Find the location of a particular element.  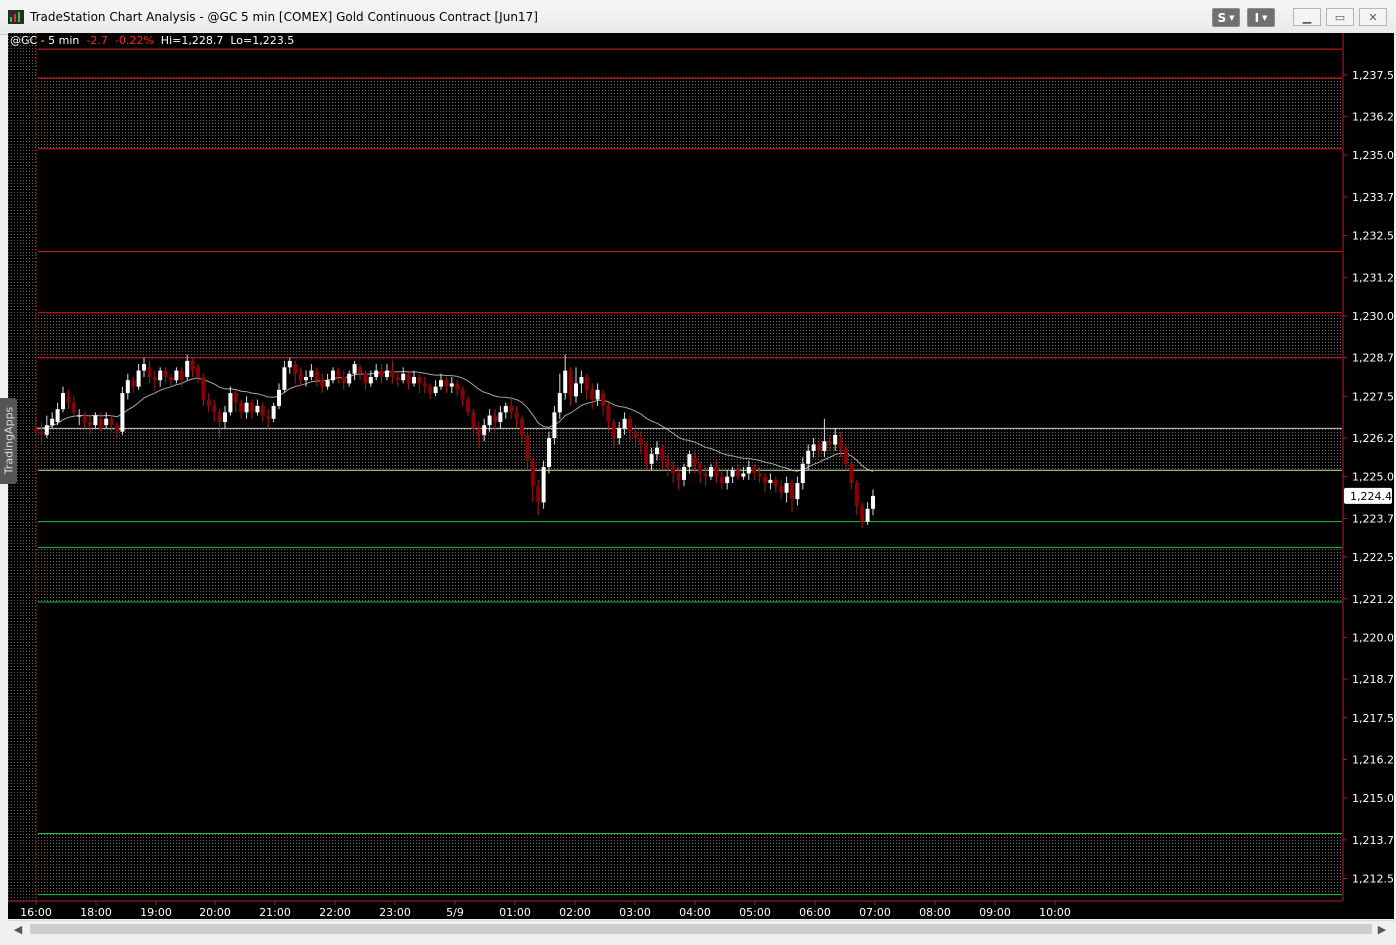

price-tick-label: 1,231.2 is located at coordinates (1373, 277).